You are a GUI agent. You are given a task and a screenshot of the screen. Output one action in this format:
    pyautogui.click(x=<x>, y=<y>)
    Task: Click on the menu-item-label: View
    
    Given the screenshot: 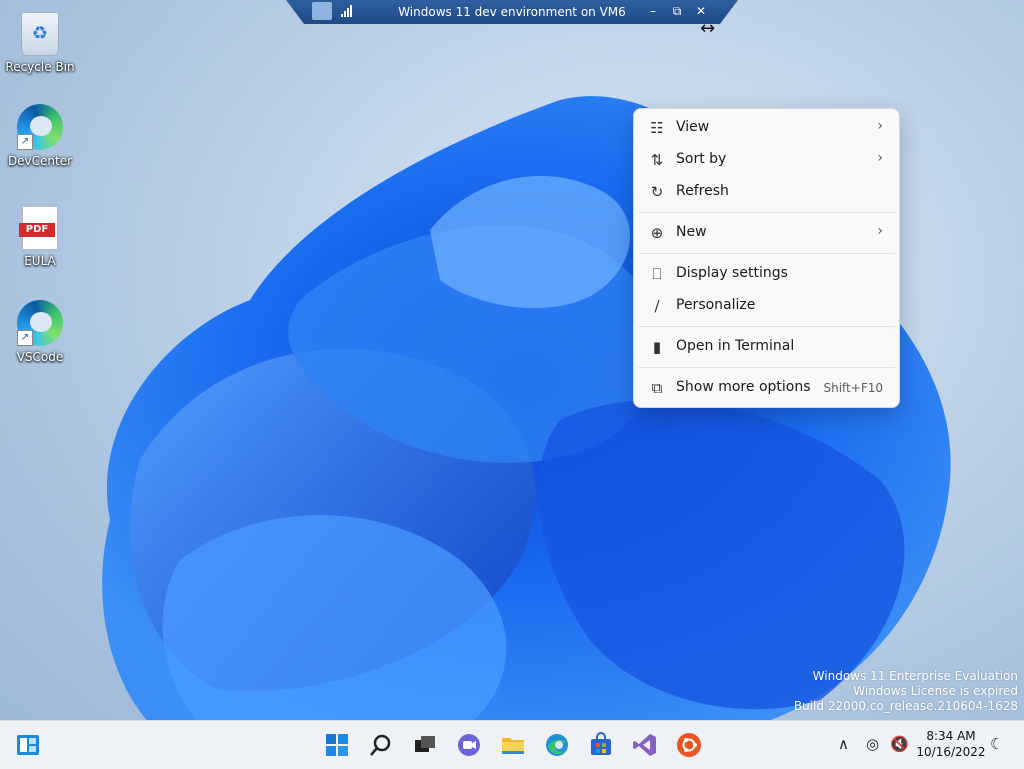 What is the action you would take?
    pyautogui.click(x=693, y=127)
    